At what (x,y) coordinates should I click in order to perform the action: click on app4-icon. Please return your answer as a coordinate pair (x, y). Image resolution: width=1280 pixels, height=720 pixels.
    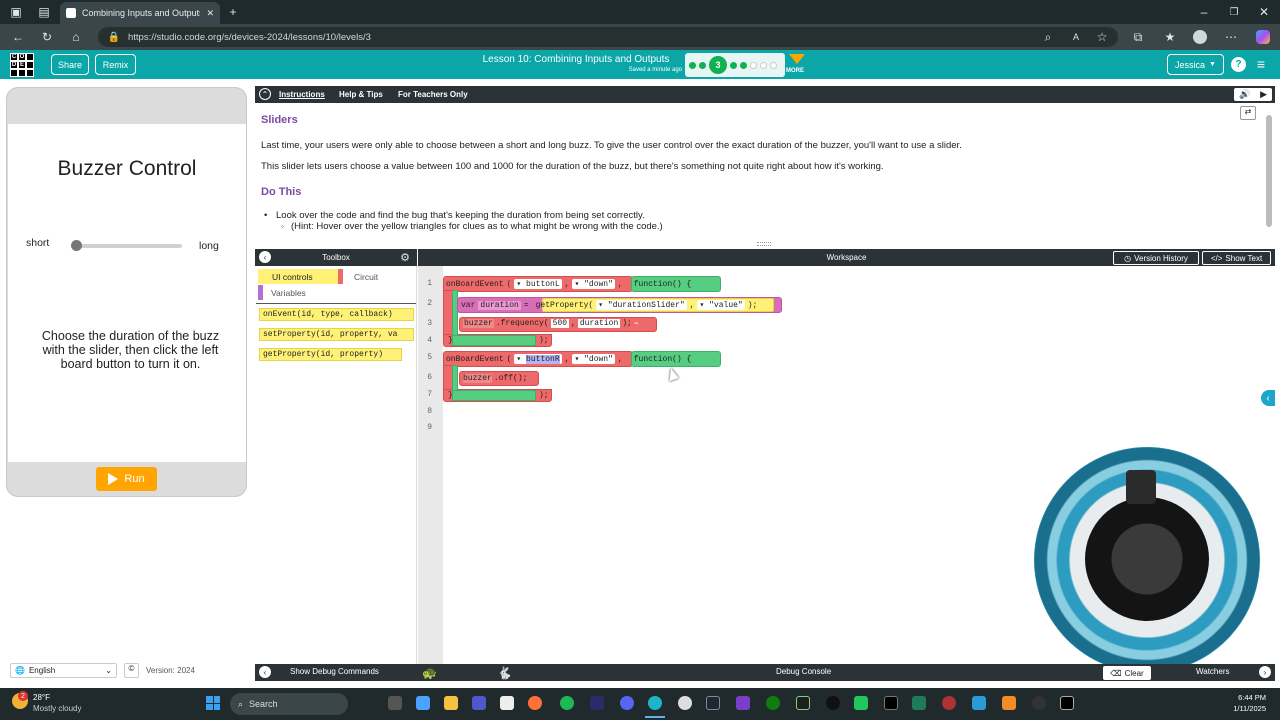
    Looking at the image, I should click on (891, 703).